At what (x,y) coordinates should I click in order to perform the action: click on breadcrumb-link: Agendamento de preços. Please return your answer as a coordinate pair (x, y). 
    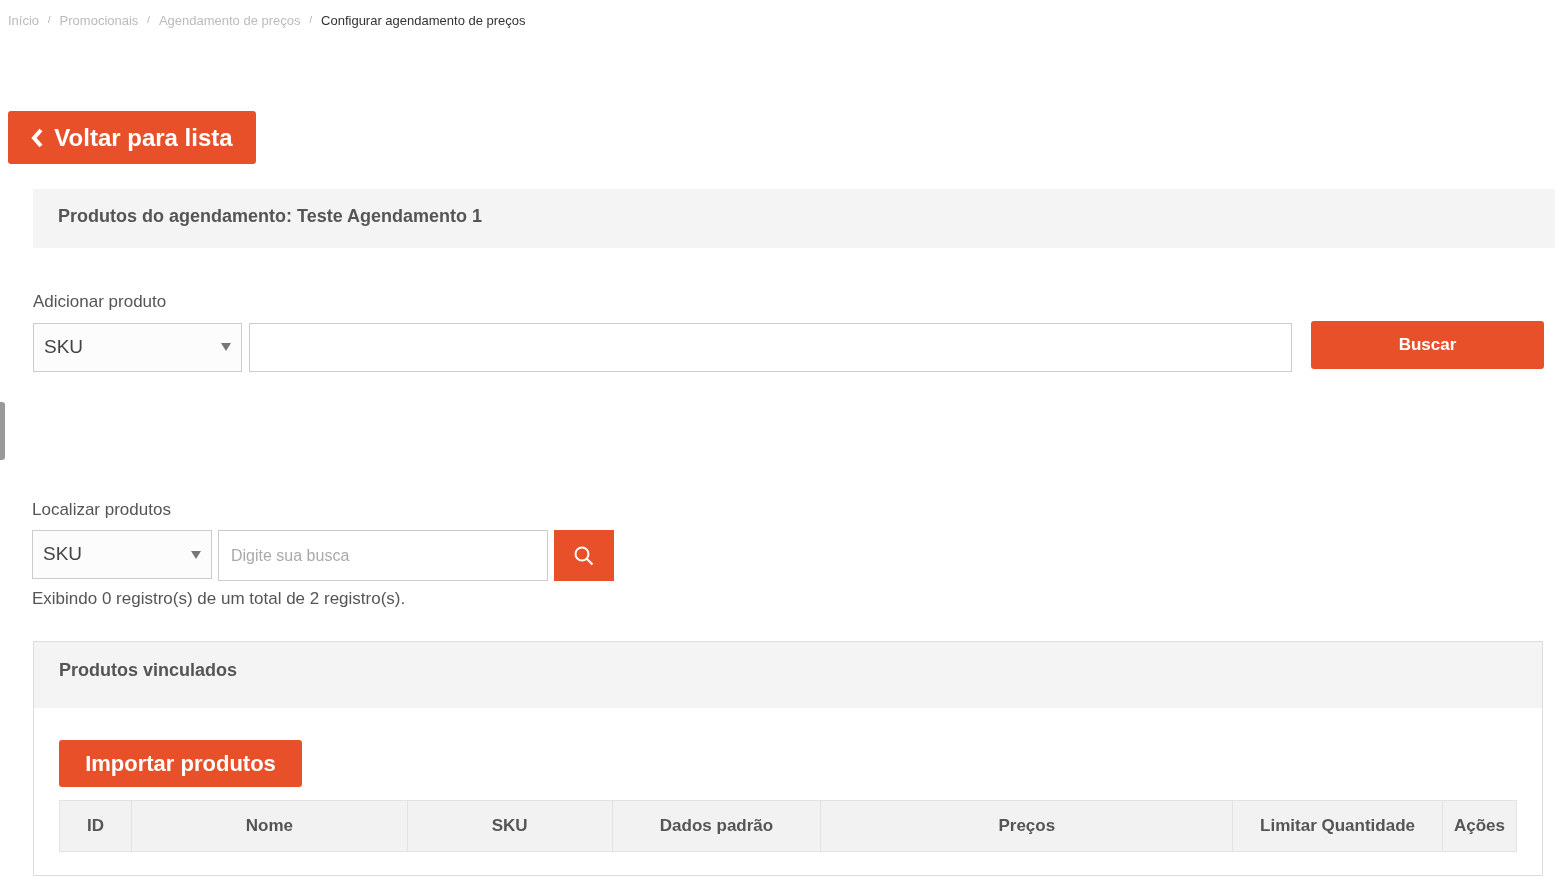
    Looking at the image, I should click on (229, 20).